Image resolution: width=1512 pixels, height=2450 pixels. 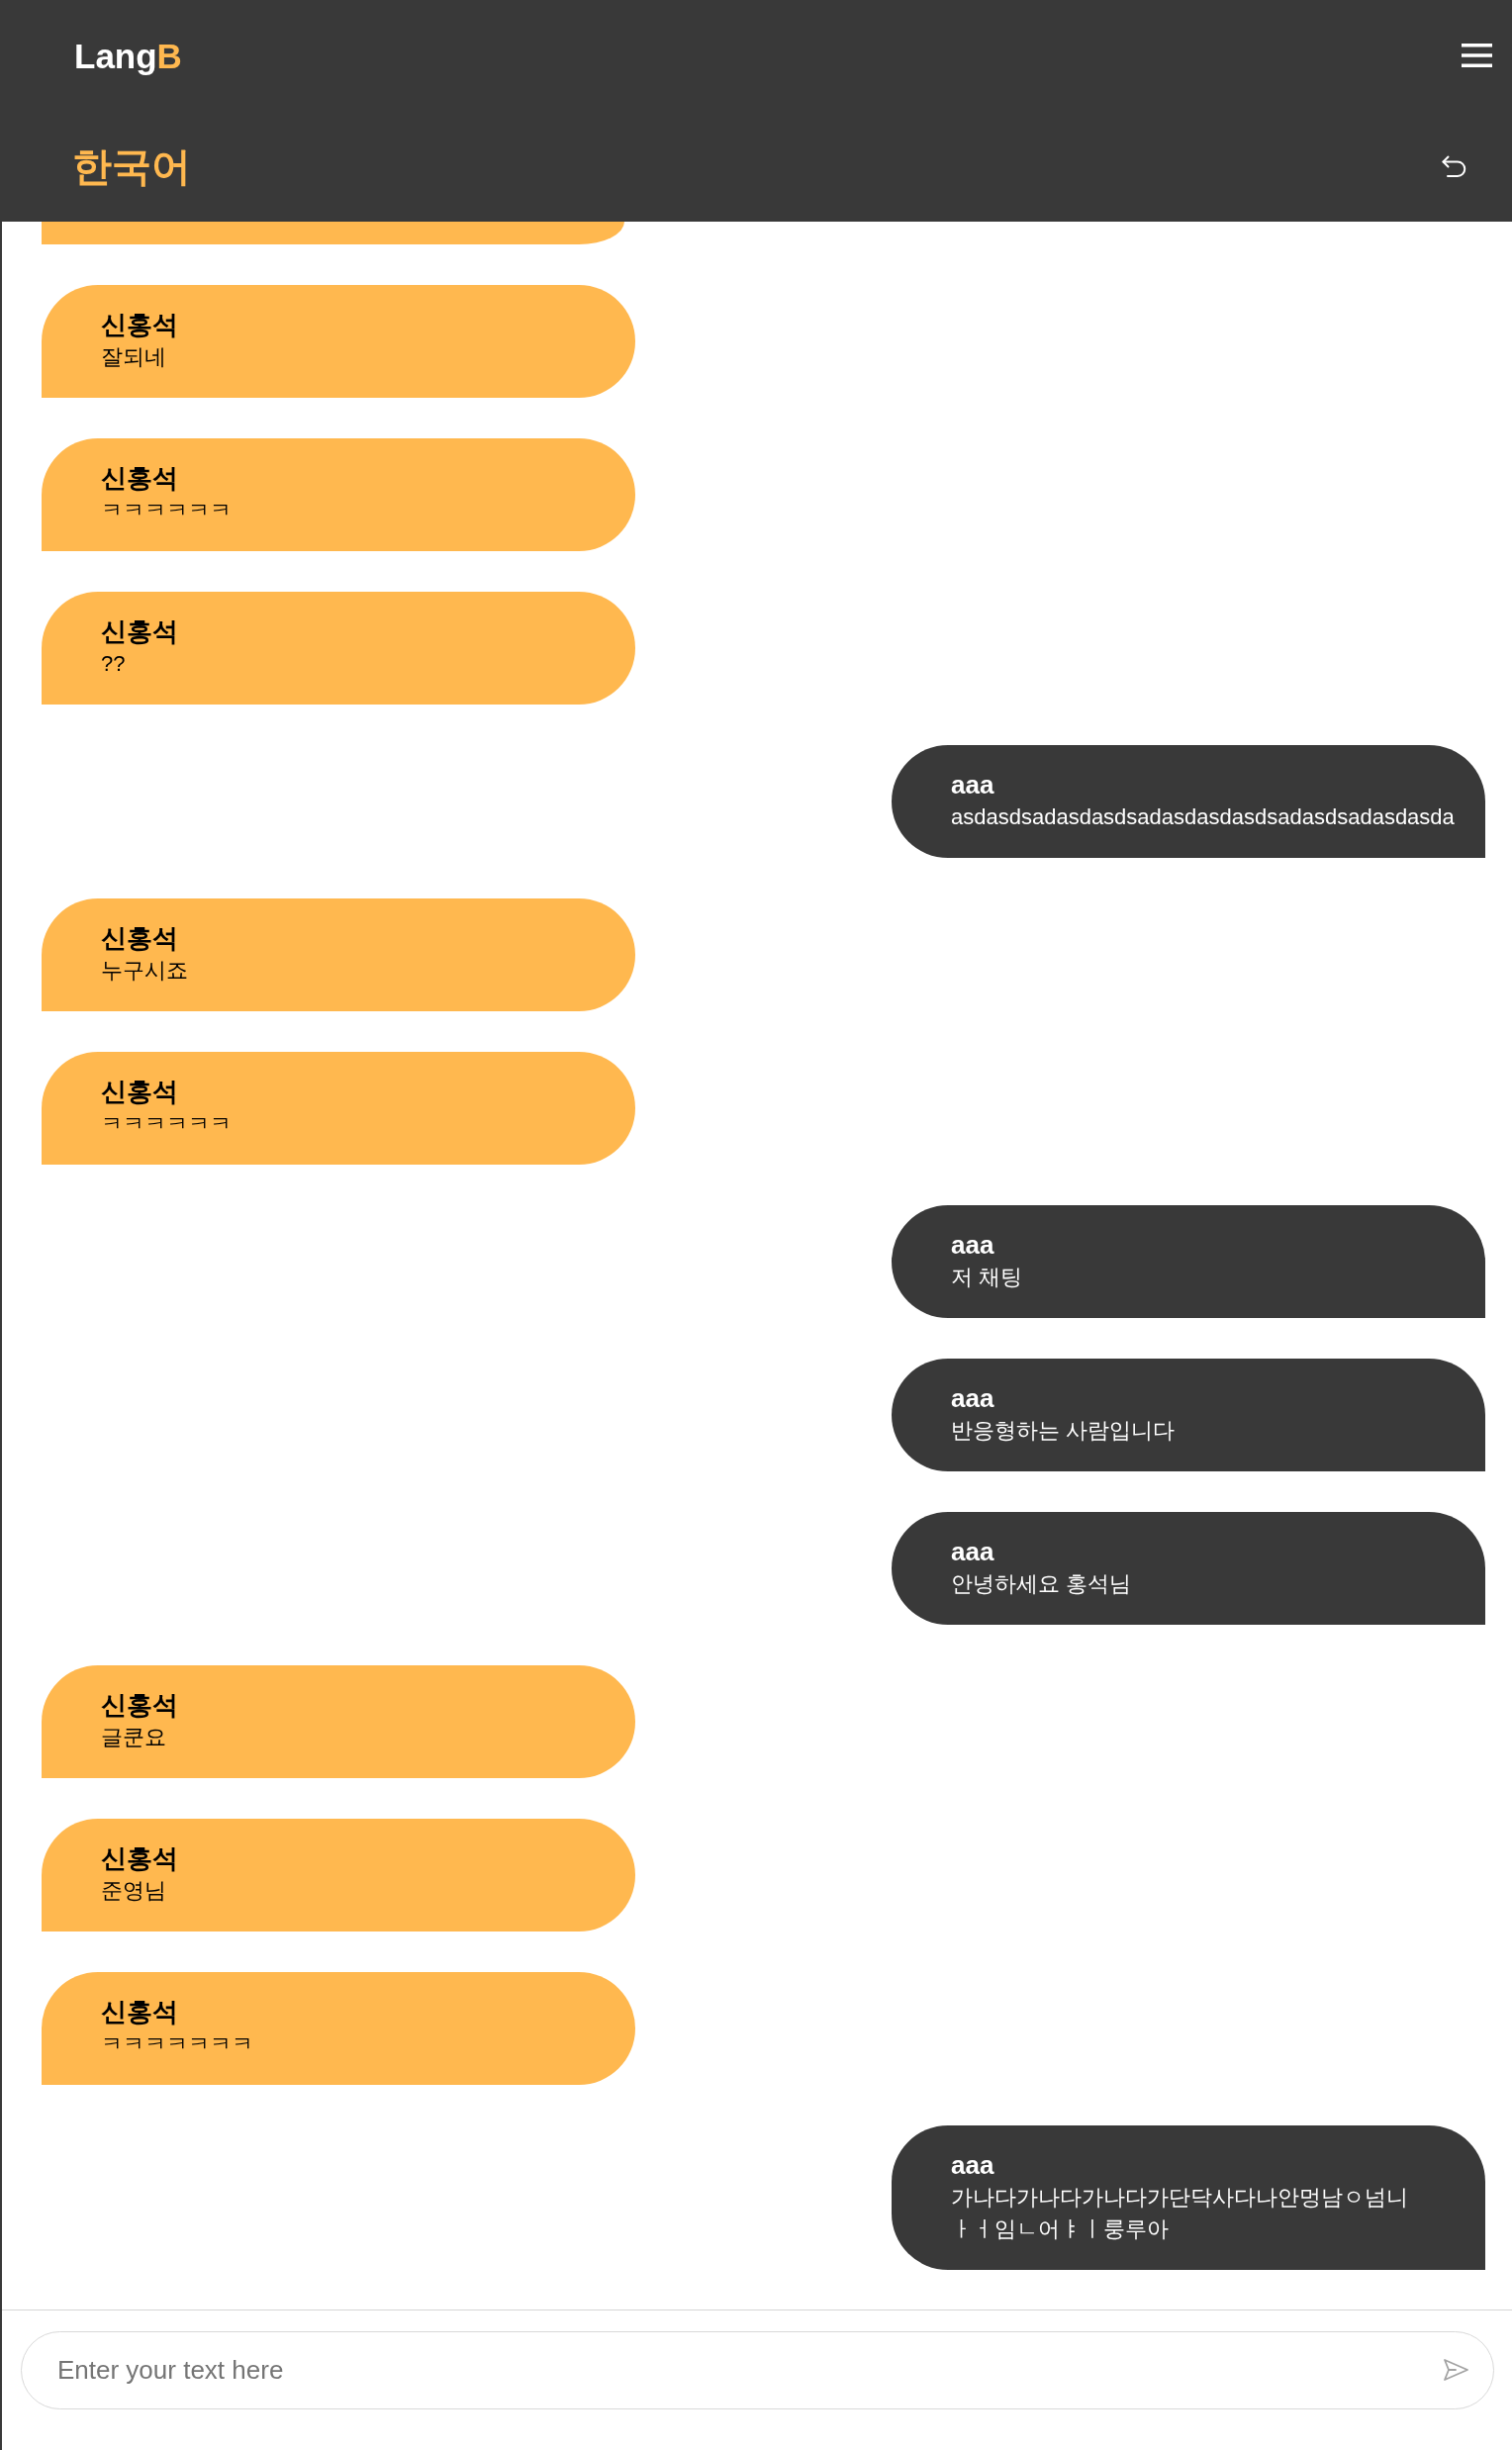 I want to click on message-text: asdasdsadasdasdsadasdasdasdsadasdsadasdasda, so click(x=1203, y=817).